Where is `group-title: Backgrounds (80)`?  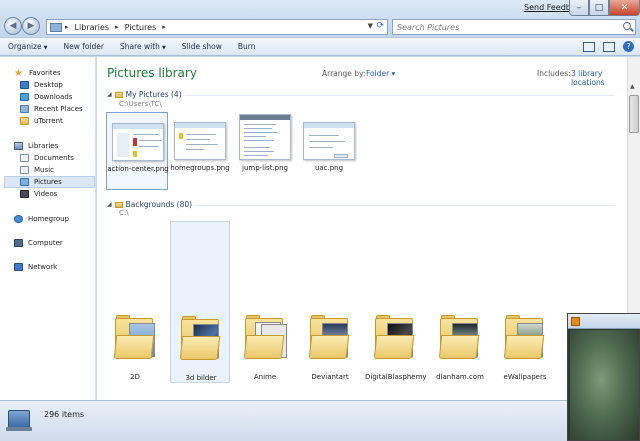 group-title: Backgrounds (80) is located at coordinates (159, 204).